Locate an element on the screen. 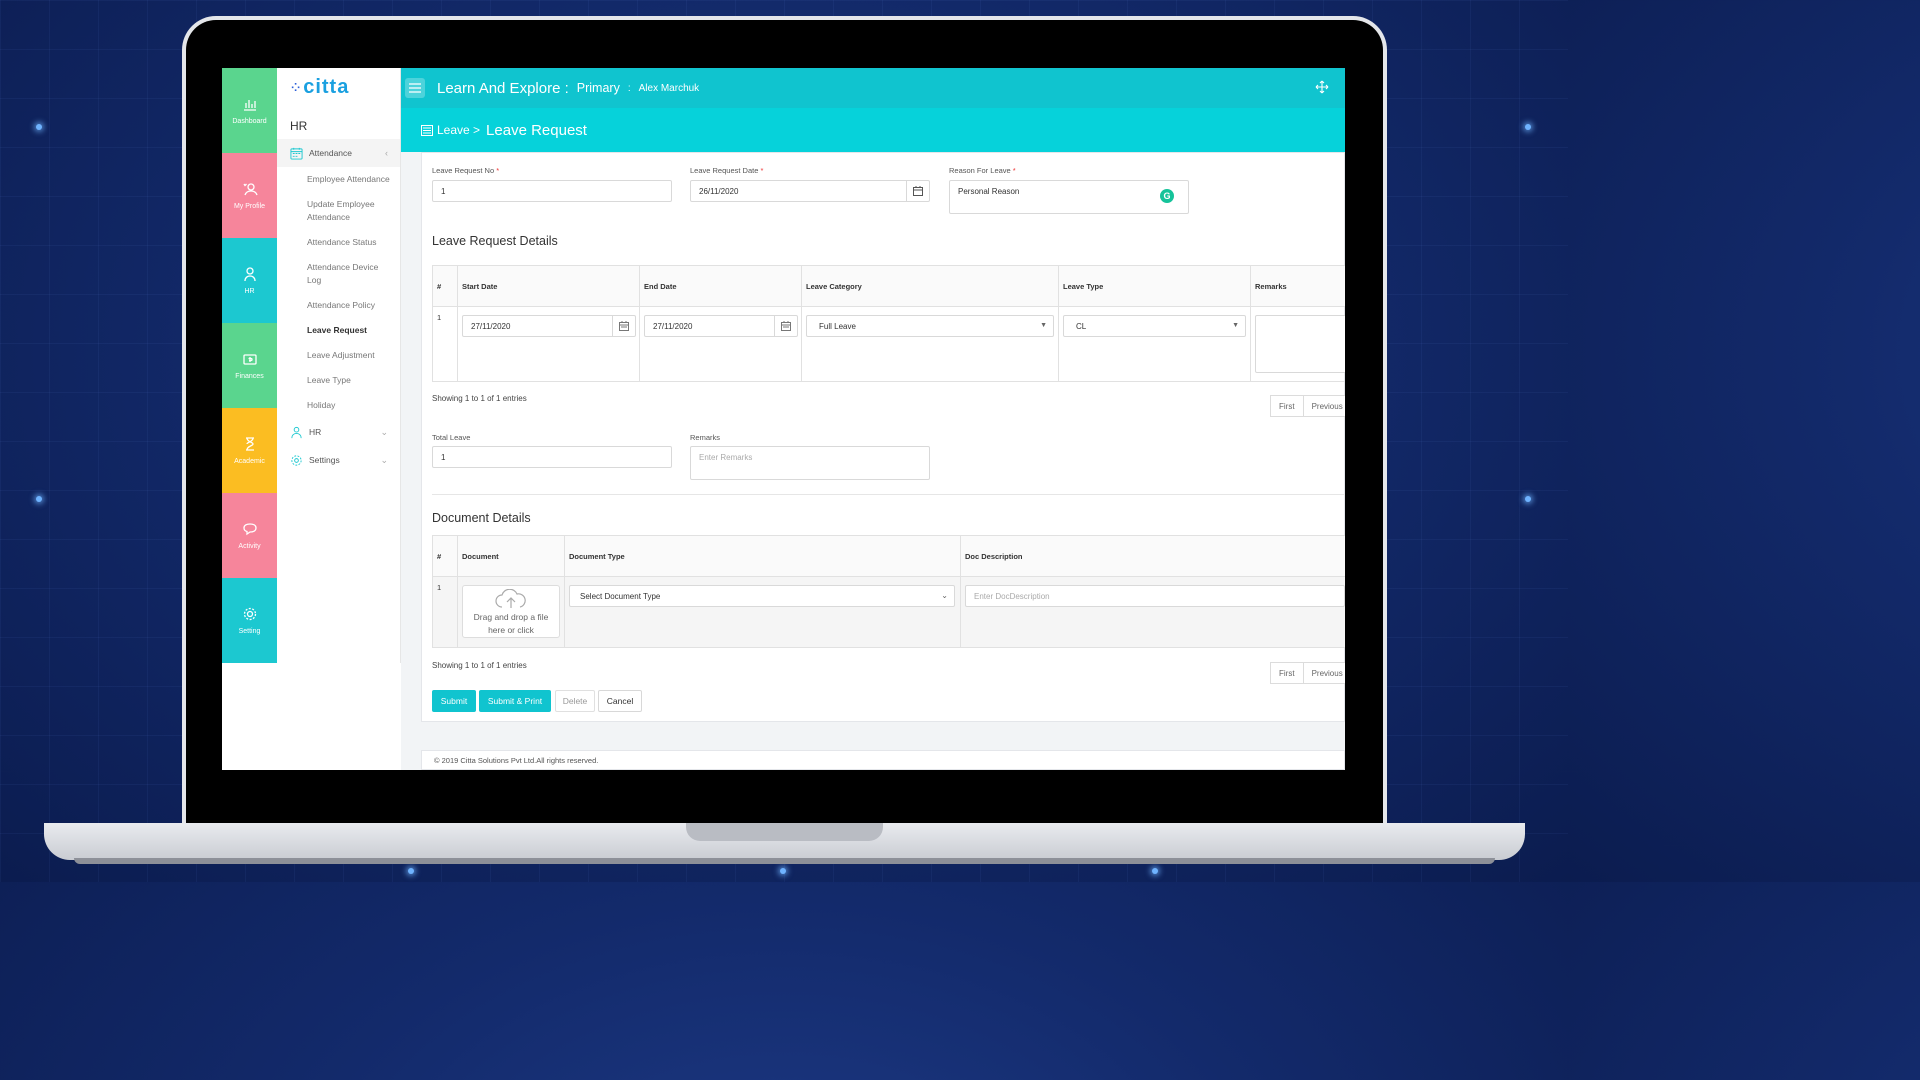  document-type-select: Select Document Type ⌄ is located at coordinates (762, 596).